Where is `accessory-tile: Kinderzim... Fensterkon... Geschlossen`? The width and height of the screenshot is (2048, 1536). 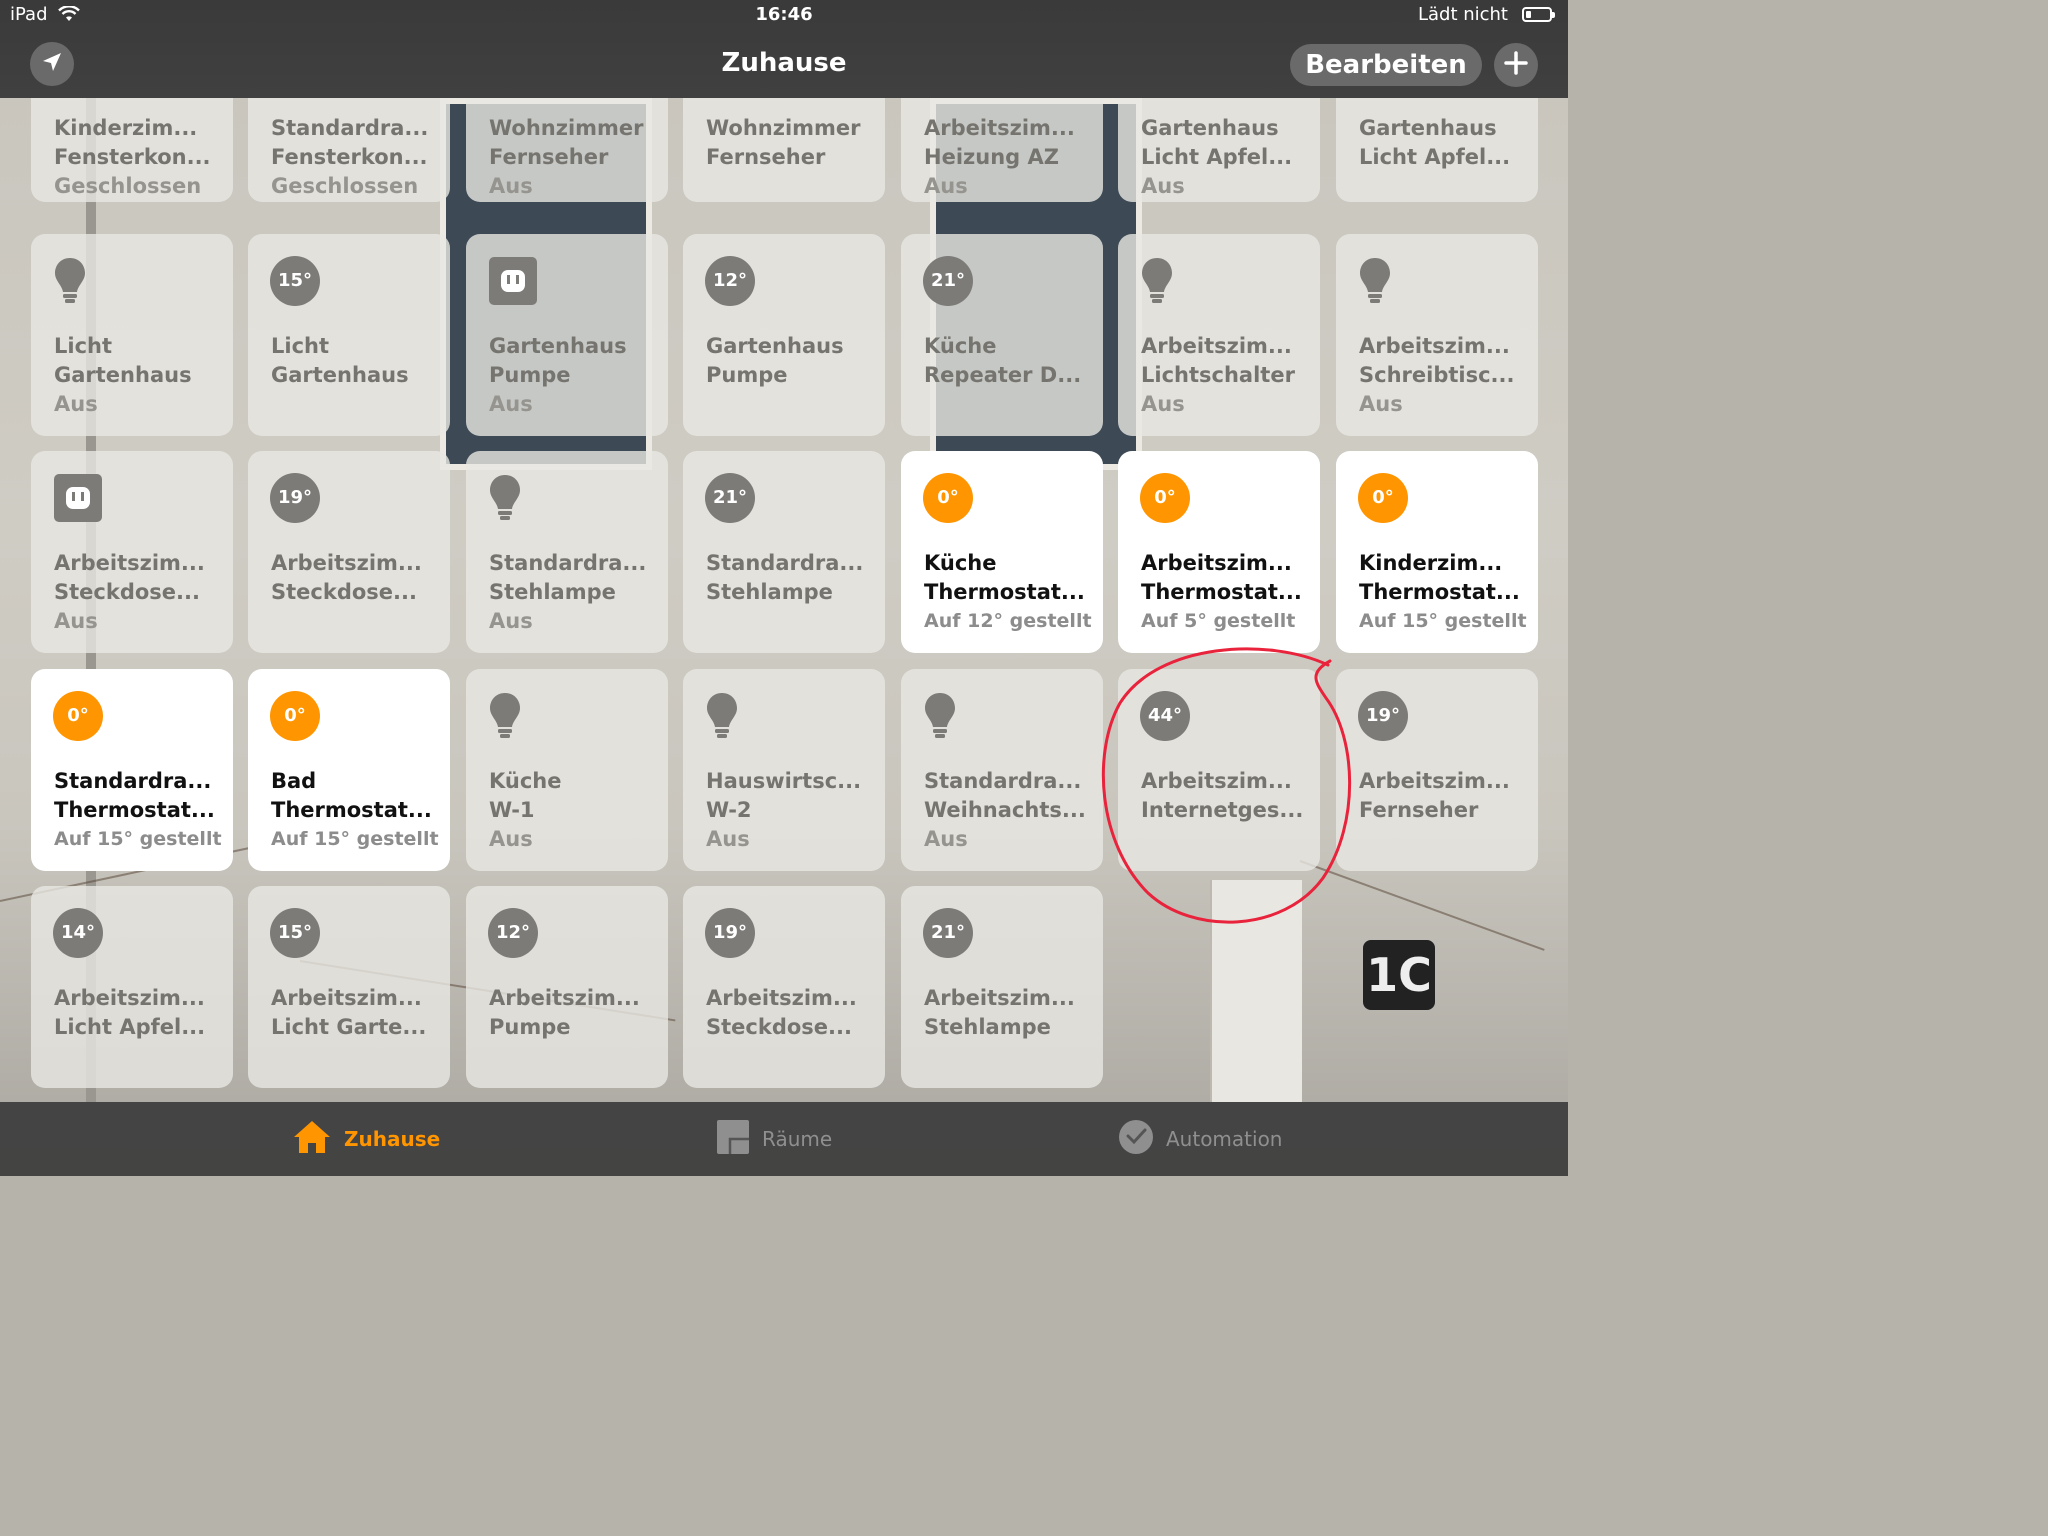
accessory-tile: Kinderzim... Fensterkon... Geschlossen is located at coordinates (132, 150).